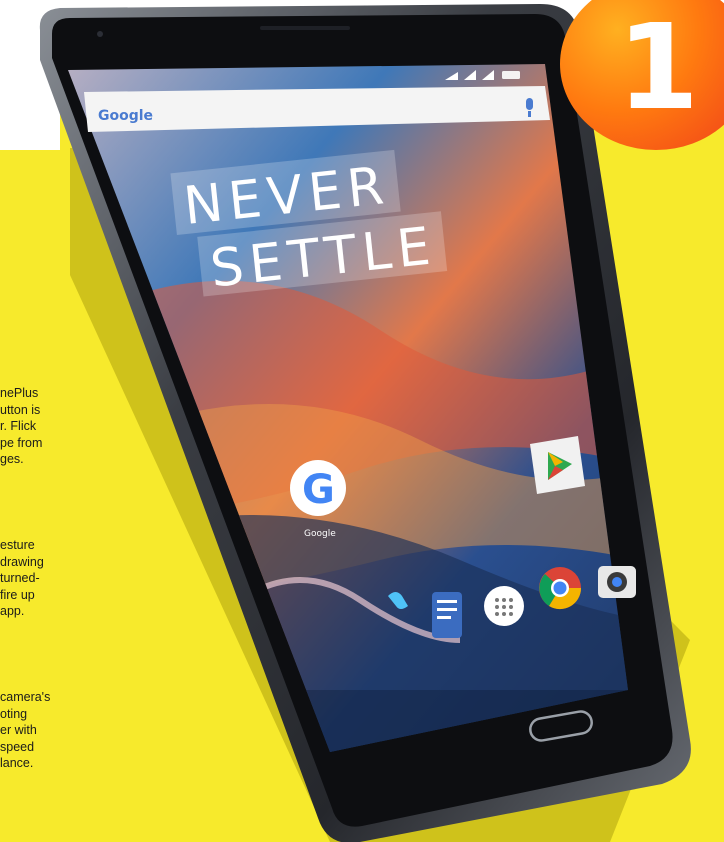 This screenshot has width=724, height=842. What do you see at coordinates (658, 68) in the screenshot?
I see `badge-number: 1` at bounding box center [658, 68].